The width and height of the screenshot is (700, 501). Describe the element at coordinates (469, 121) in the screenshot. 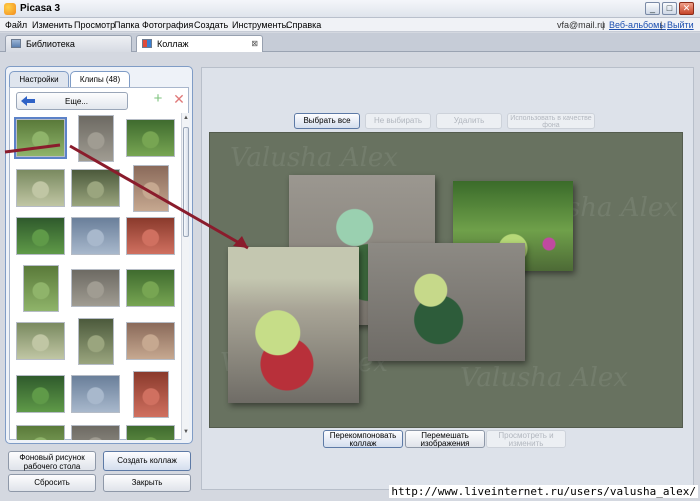

I see `delete-button: Удалить` at that location.